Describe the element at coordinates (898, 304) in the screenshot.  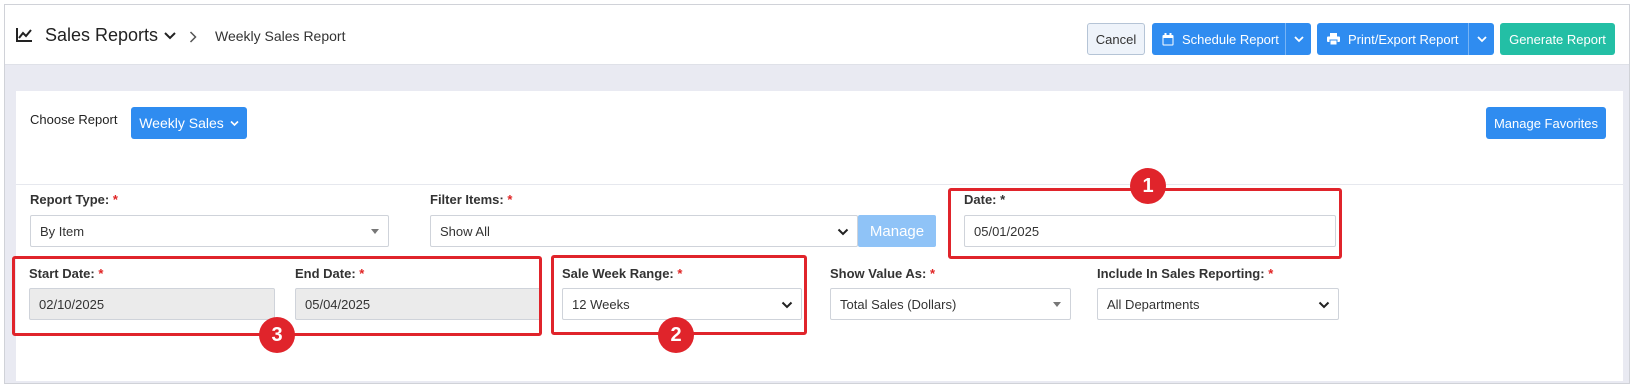
I see `show-value-as-value: Total Sales (Dollars)` at that location.